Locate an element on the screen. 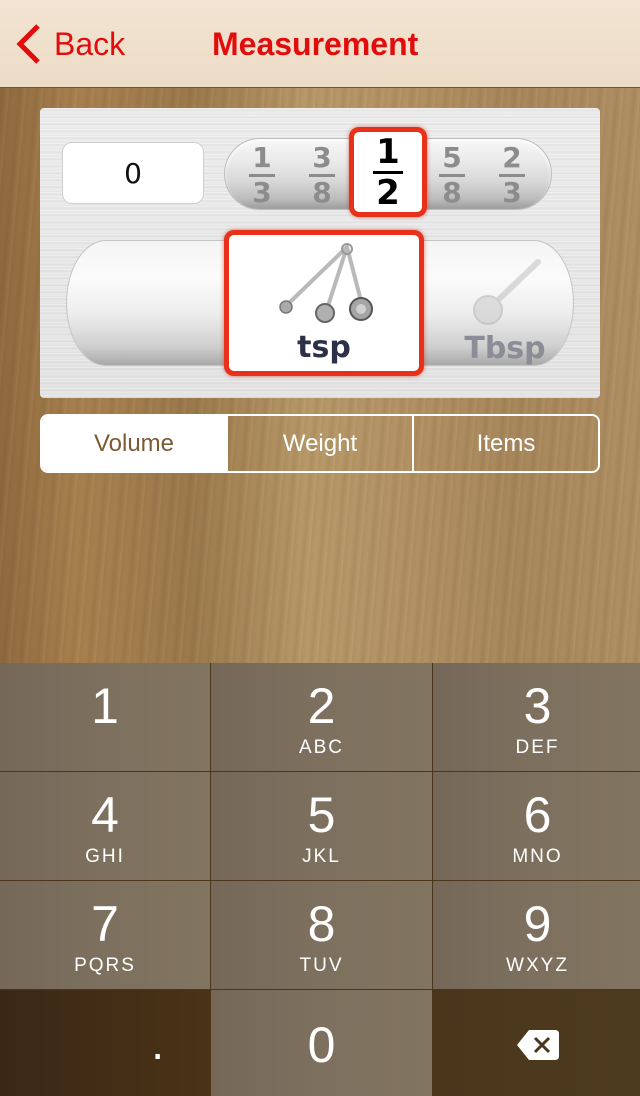 The height and width of the screenshot is (1096, 640). unit-option: Tbsp is located at coordinates (505, 313).